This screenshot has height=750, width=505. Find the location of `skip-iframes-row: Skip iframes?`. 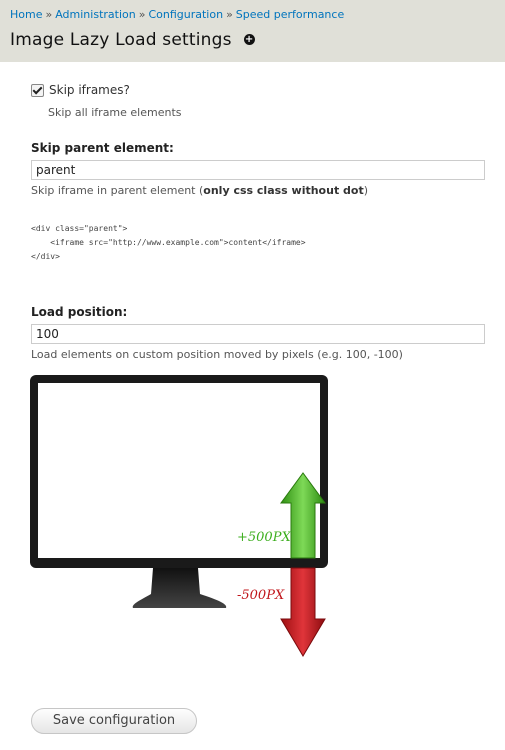

skip-iframes-row: Skip iframes? is located at coordinates (80, 90).